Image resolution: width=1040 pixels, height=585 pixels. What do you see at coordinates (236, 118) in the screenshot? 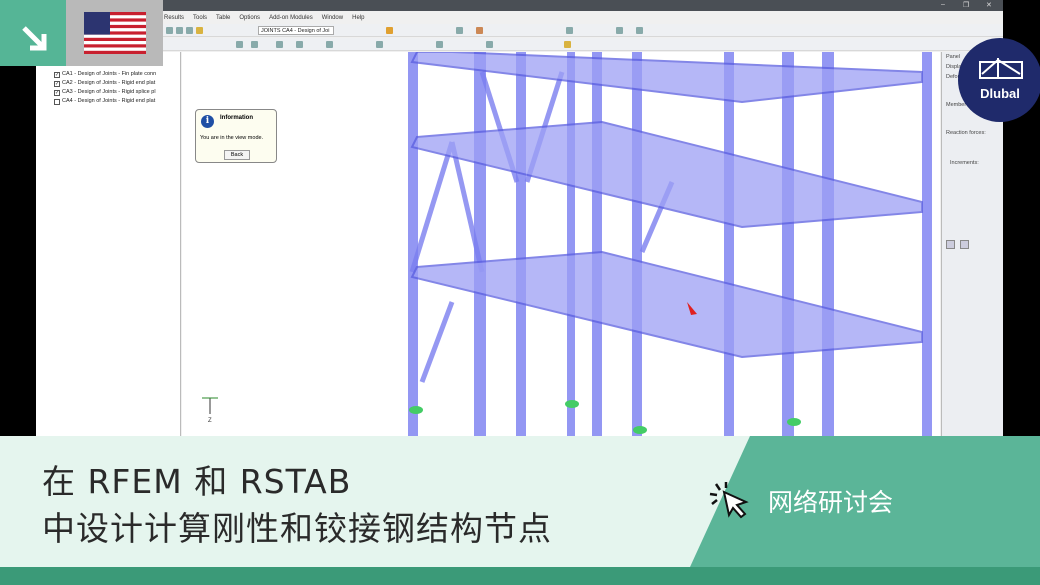
I see `dialog-title: Information` at bounding box center [236, 118].